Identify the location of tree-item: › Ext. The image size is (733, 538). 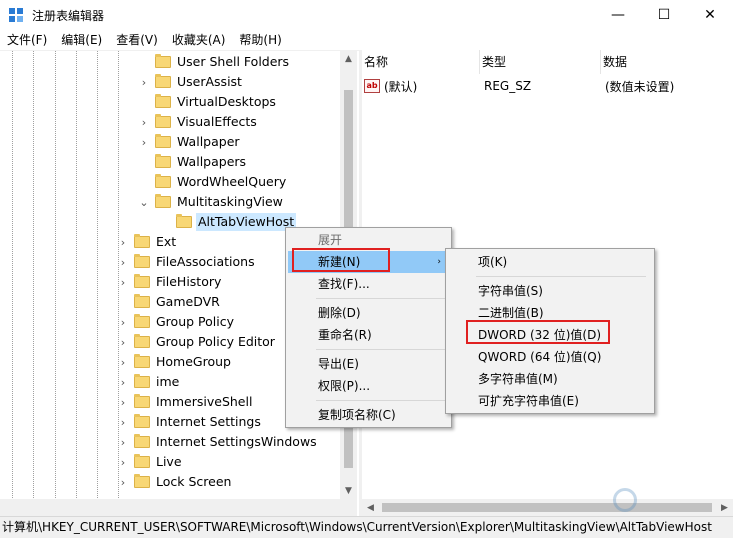
(148, 242).